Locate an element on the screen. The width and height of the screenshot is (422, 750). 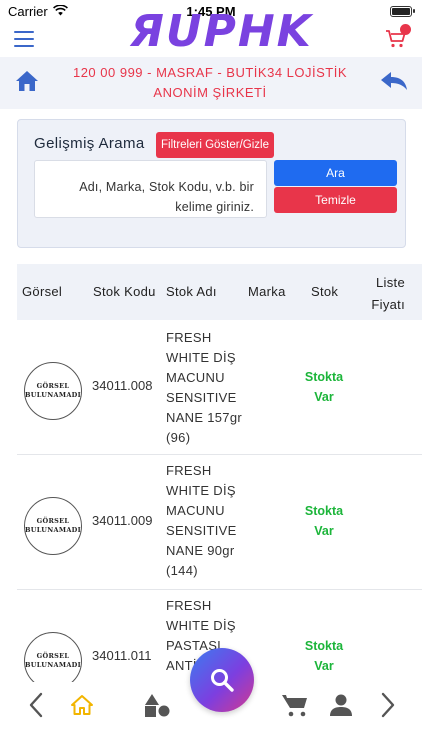
toggle-filters-button: Filtreleri Göster/Gizle is located at coordinates (215, 145).